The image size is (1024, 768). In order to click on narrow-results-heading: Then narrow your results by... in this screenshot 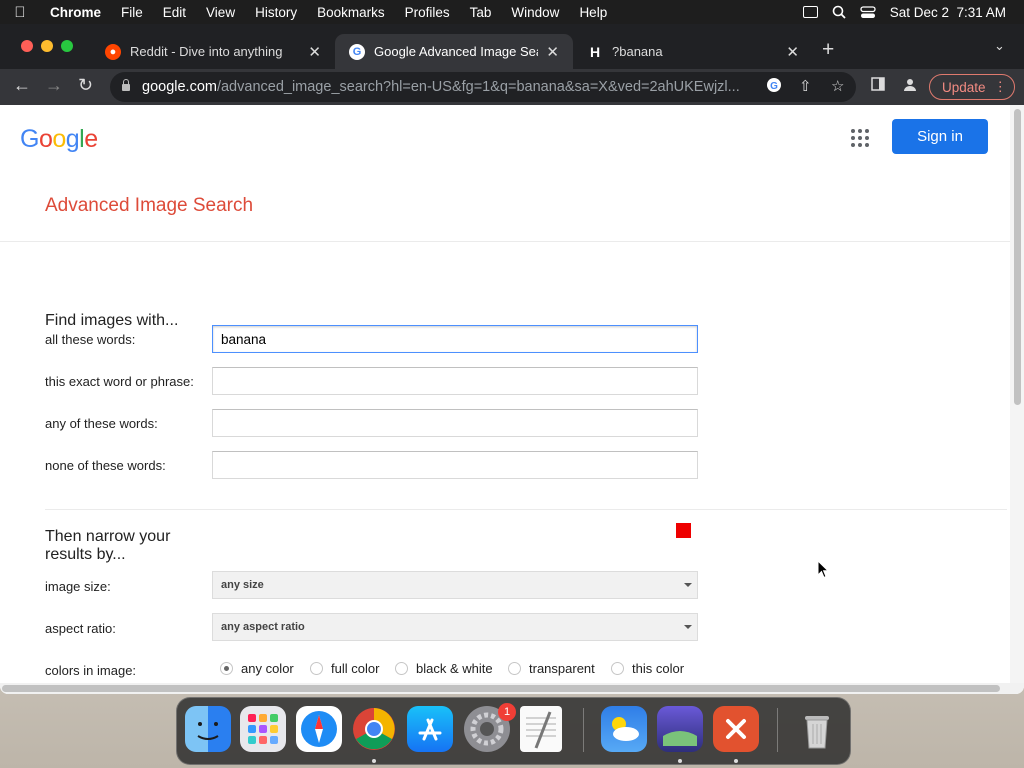, I will do `click(107, 546)`.